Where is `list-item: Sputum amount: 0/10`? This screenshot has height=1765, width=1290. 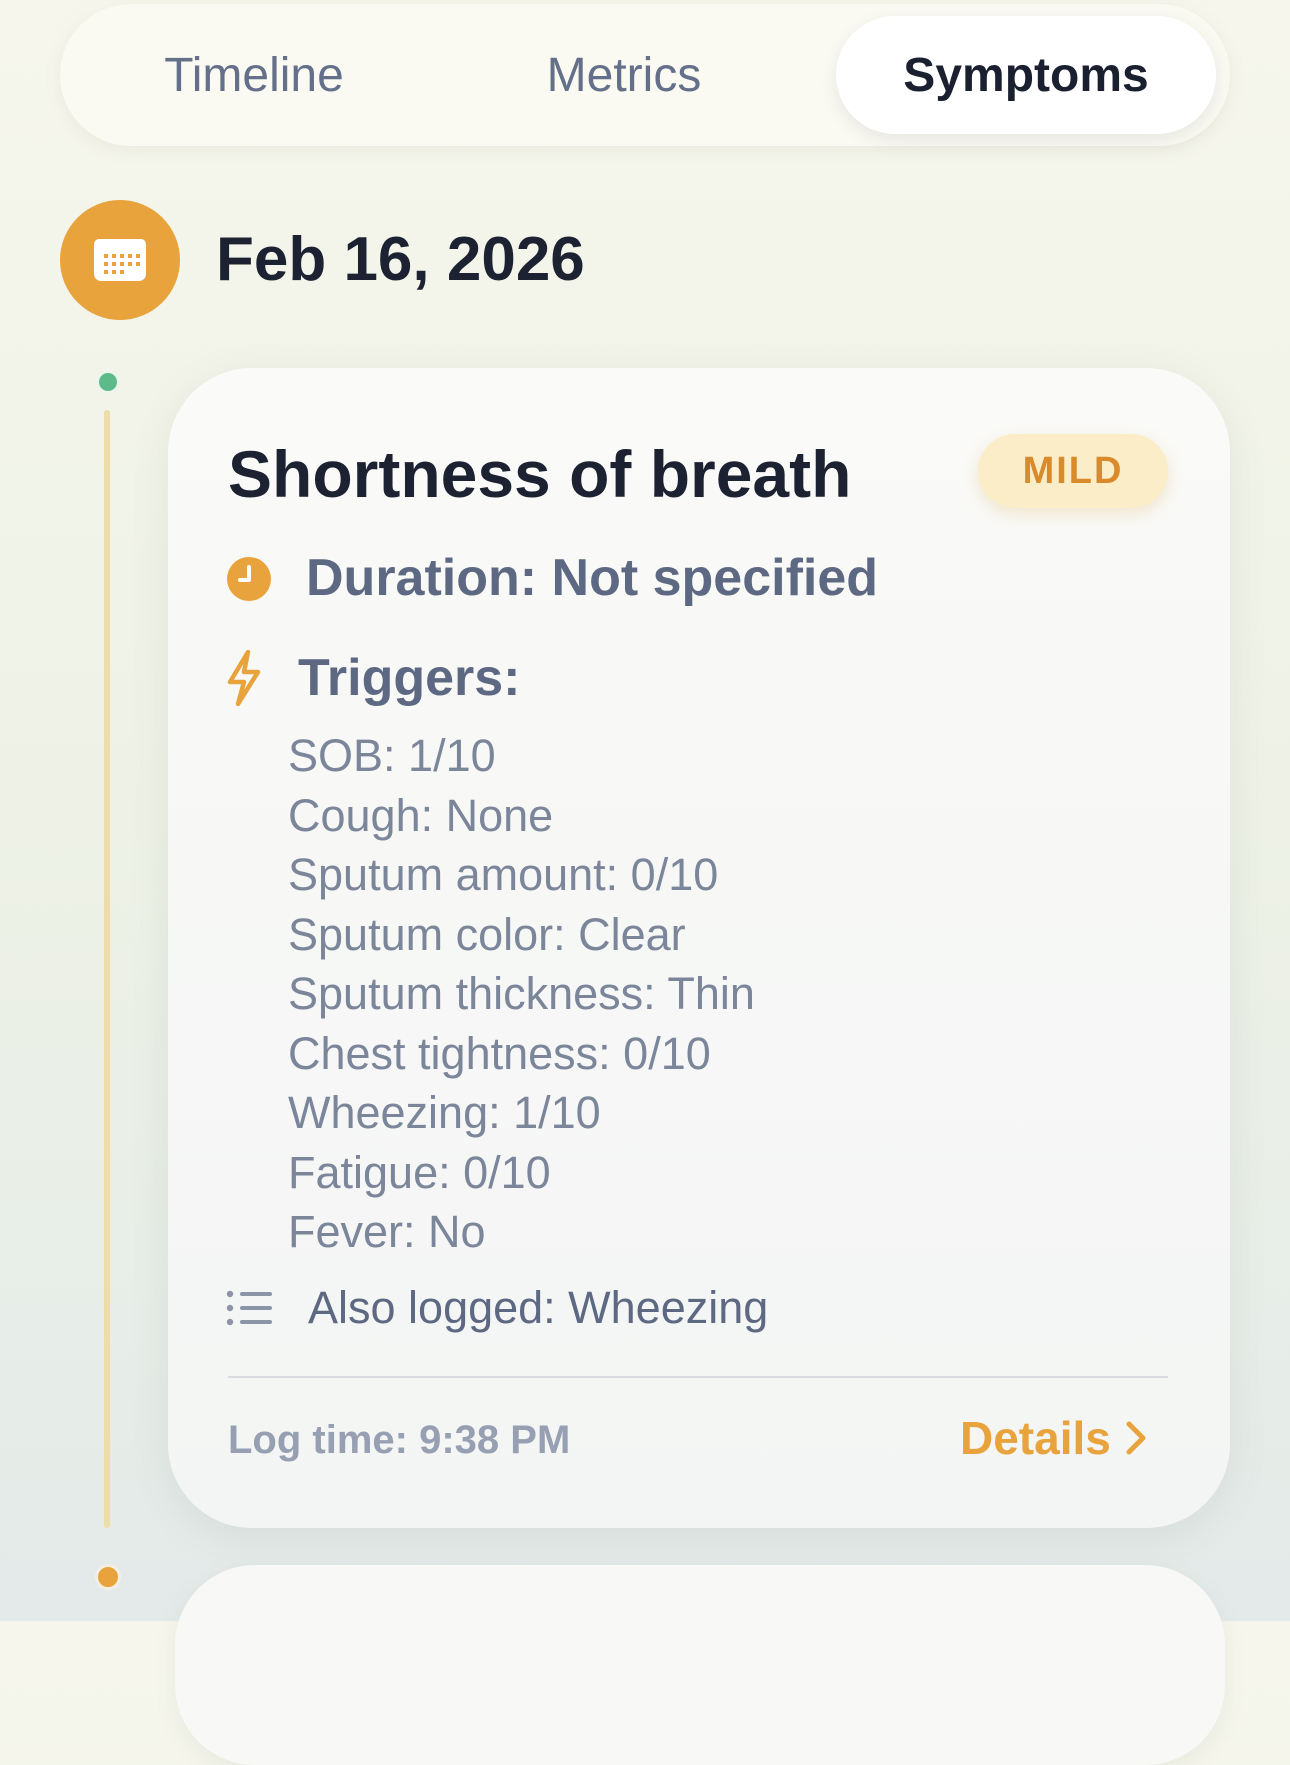 list-item: Sputum amount: 0/10 is located at coordinates (503, 874).